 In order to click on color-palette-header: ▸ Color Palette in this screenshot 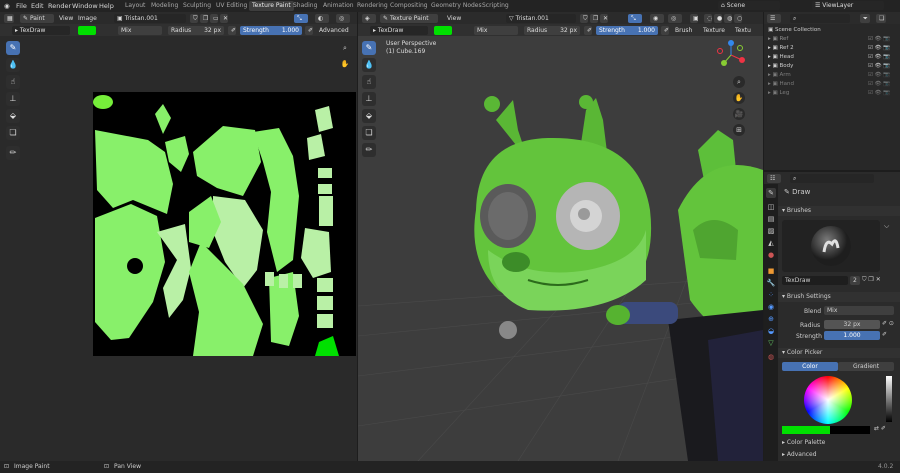, I will do `click(839, 443)`.